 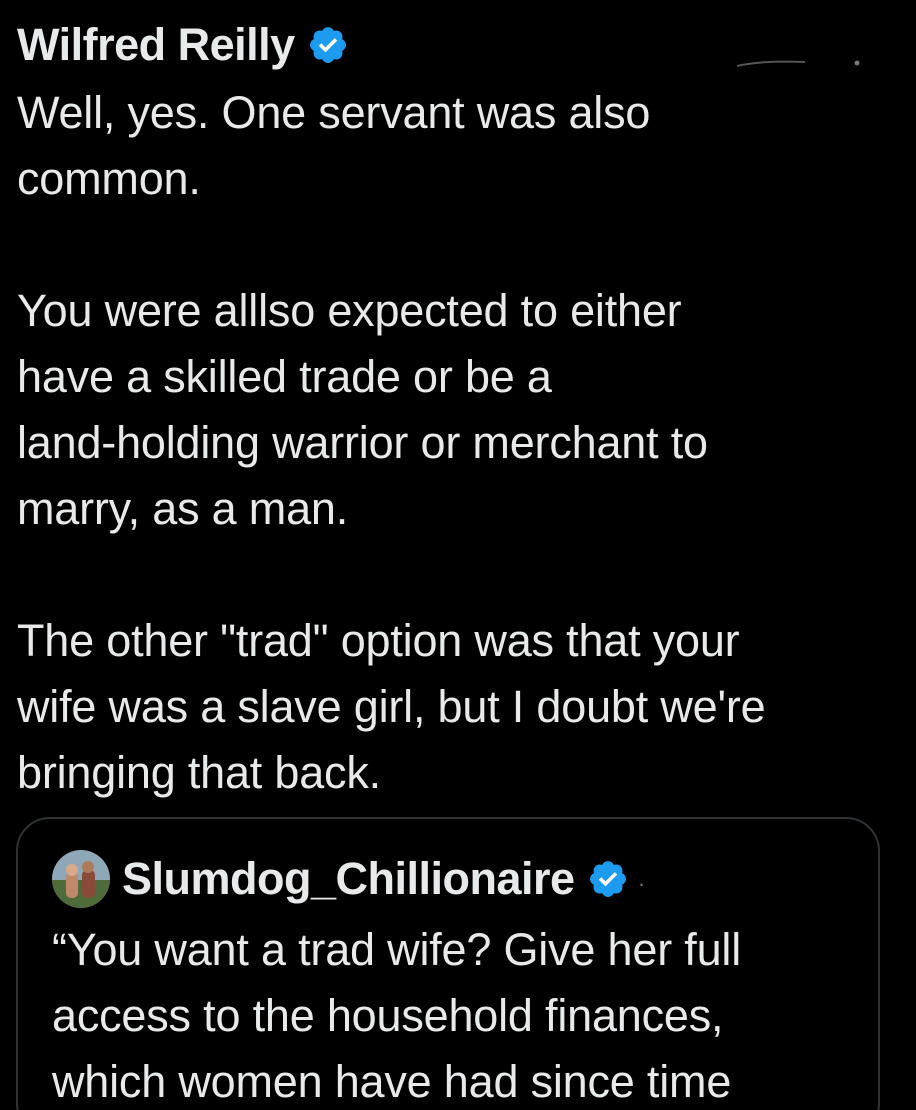 I want to click on redacted-mark, so click(x=798, y=63).